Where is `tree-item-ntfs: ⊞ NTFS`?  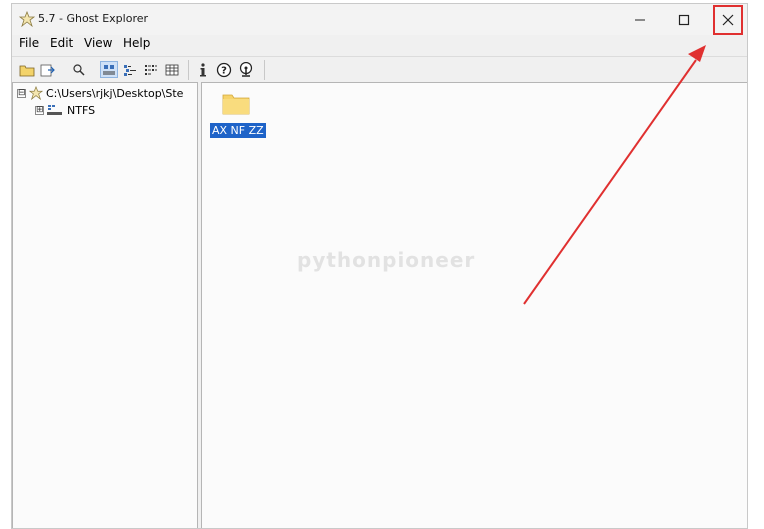
tree-item-ntfs: ⊞ NTFS is located at coordinates (65, 110).